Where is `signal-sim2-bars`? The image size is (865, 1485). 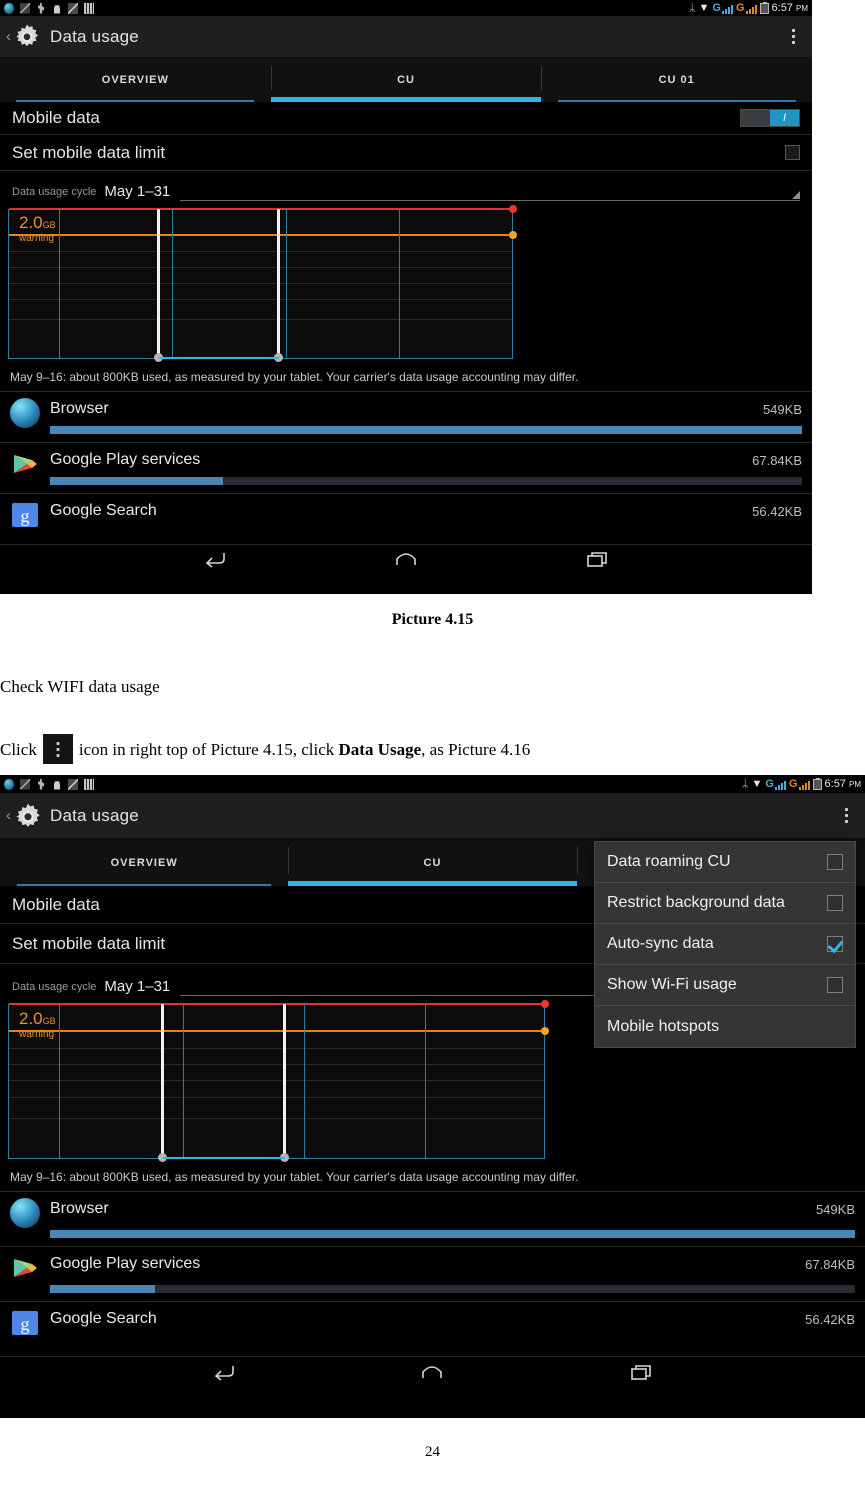
signal-sim2-bars is located at coordinates (804, 785).